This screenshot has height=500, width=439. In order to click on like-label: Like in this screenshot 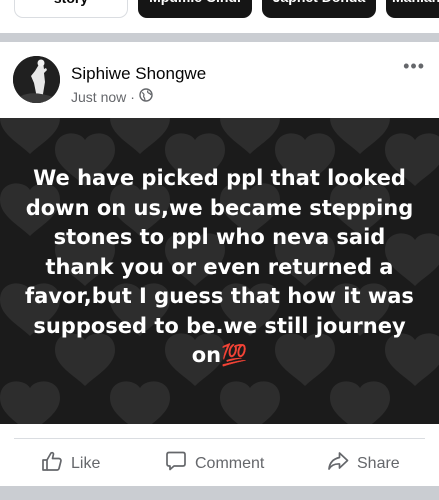, I will do `click(86, 463)`.